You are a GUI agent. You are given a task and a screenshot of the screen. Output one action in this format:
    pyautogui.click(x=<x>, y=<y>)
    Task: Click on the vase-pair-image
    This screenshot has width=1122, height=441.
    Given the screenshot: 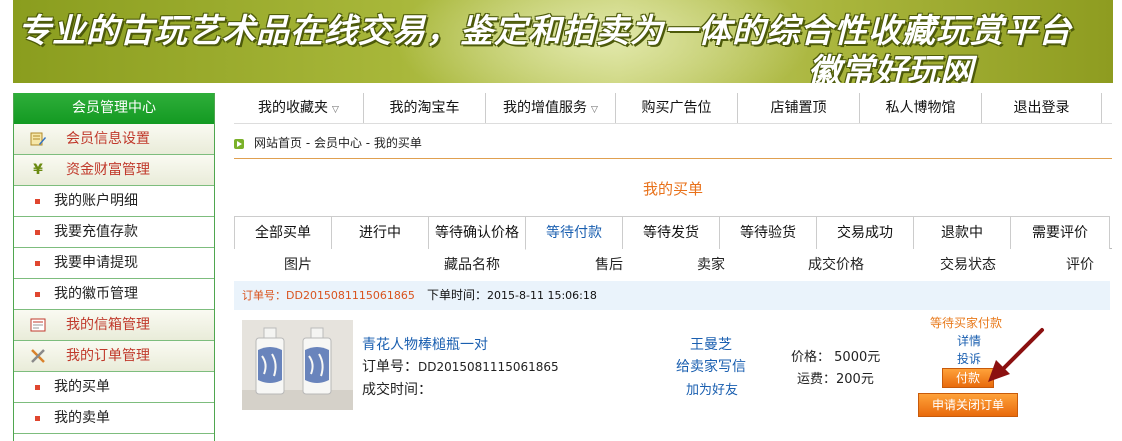 What is the action you would take?
    pyautogui.click(x=297, y=365)
    